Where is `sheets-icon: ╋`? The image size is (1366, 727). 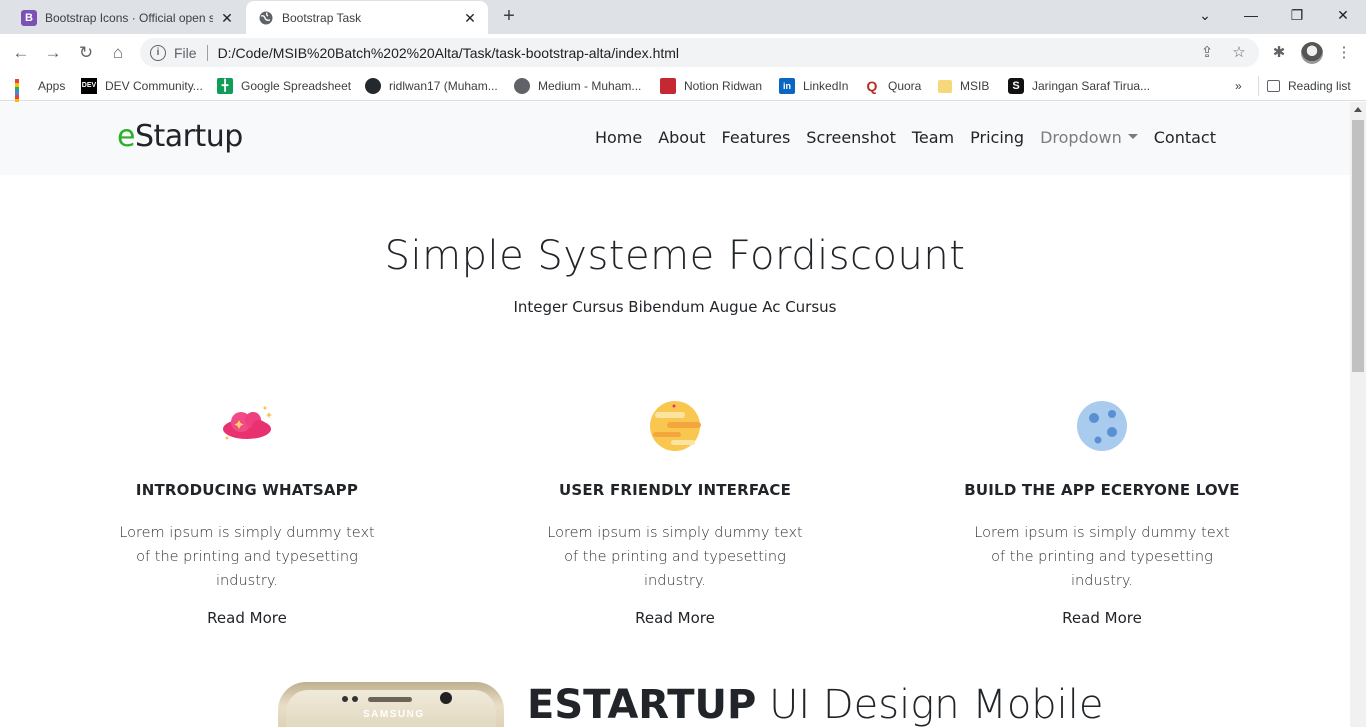
sheets-icon: ╋ is located at coordinates (225, 86).